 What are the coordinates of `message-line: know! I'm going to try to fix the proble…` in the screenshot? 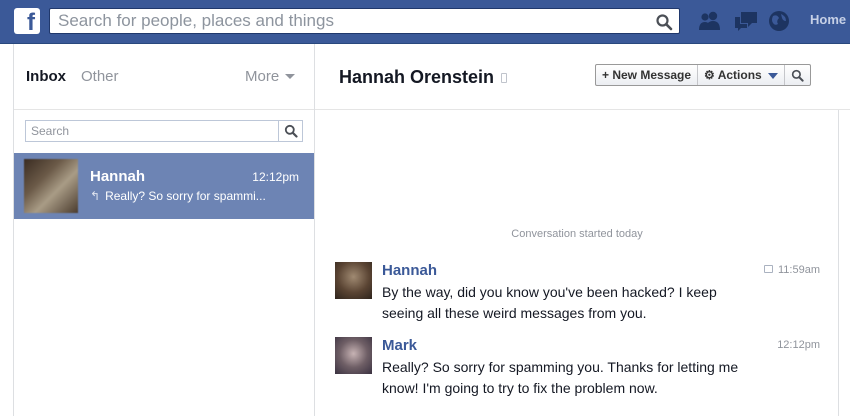 It's located at (520, 388).